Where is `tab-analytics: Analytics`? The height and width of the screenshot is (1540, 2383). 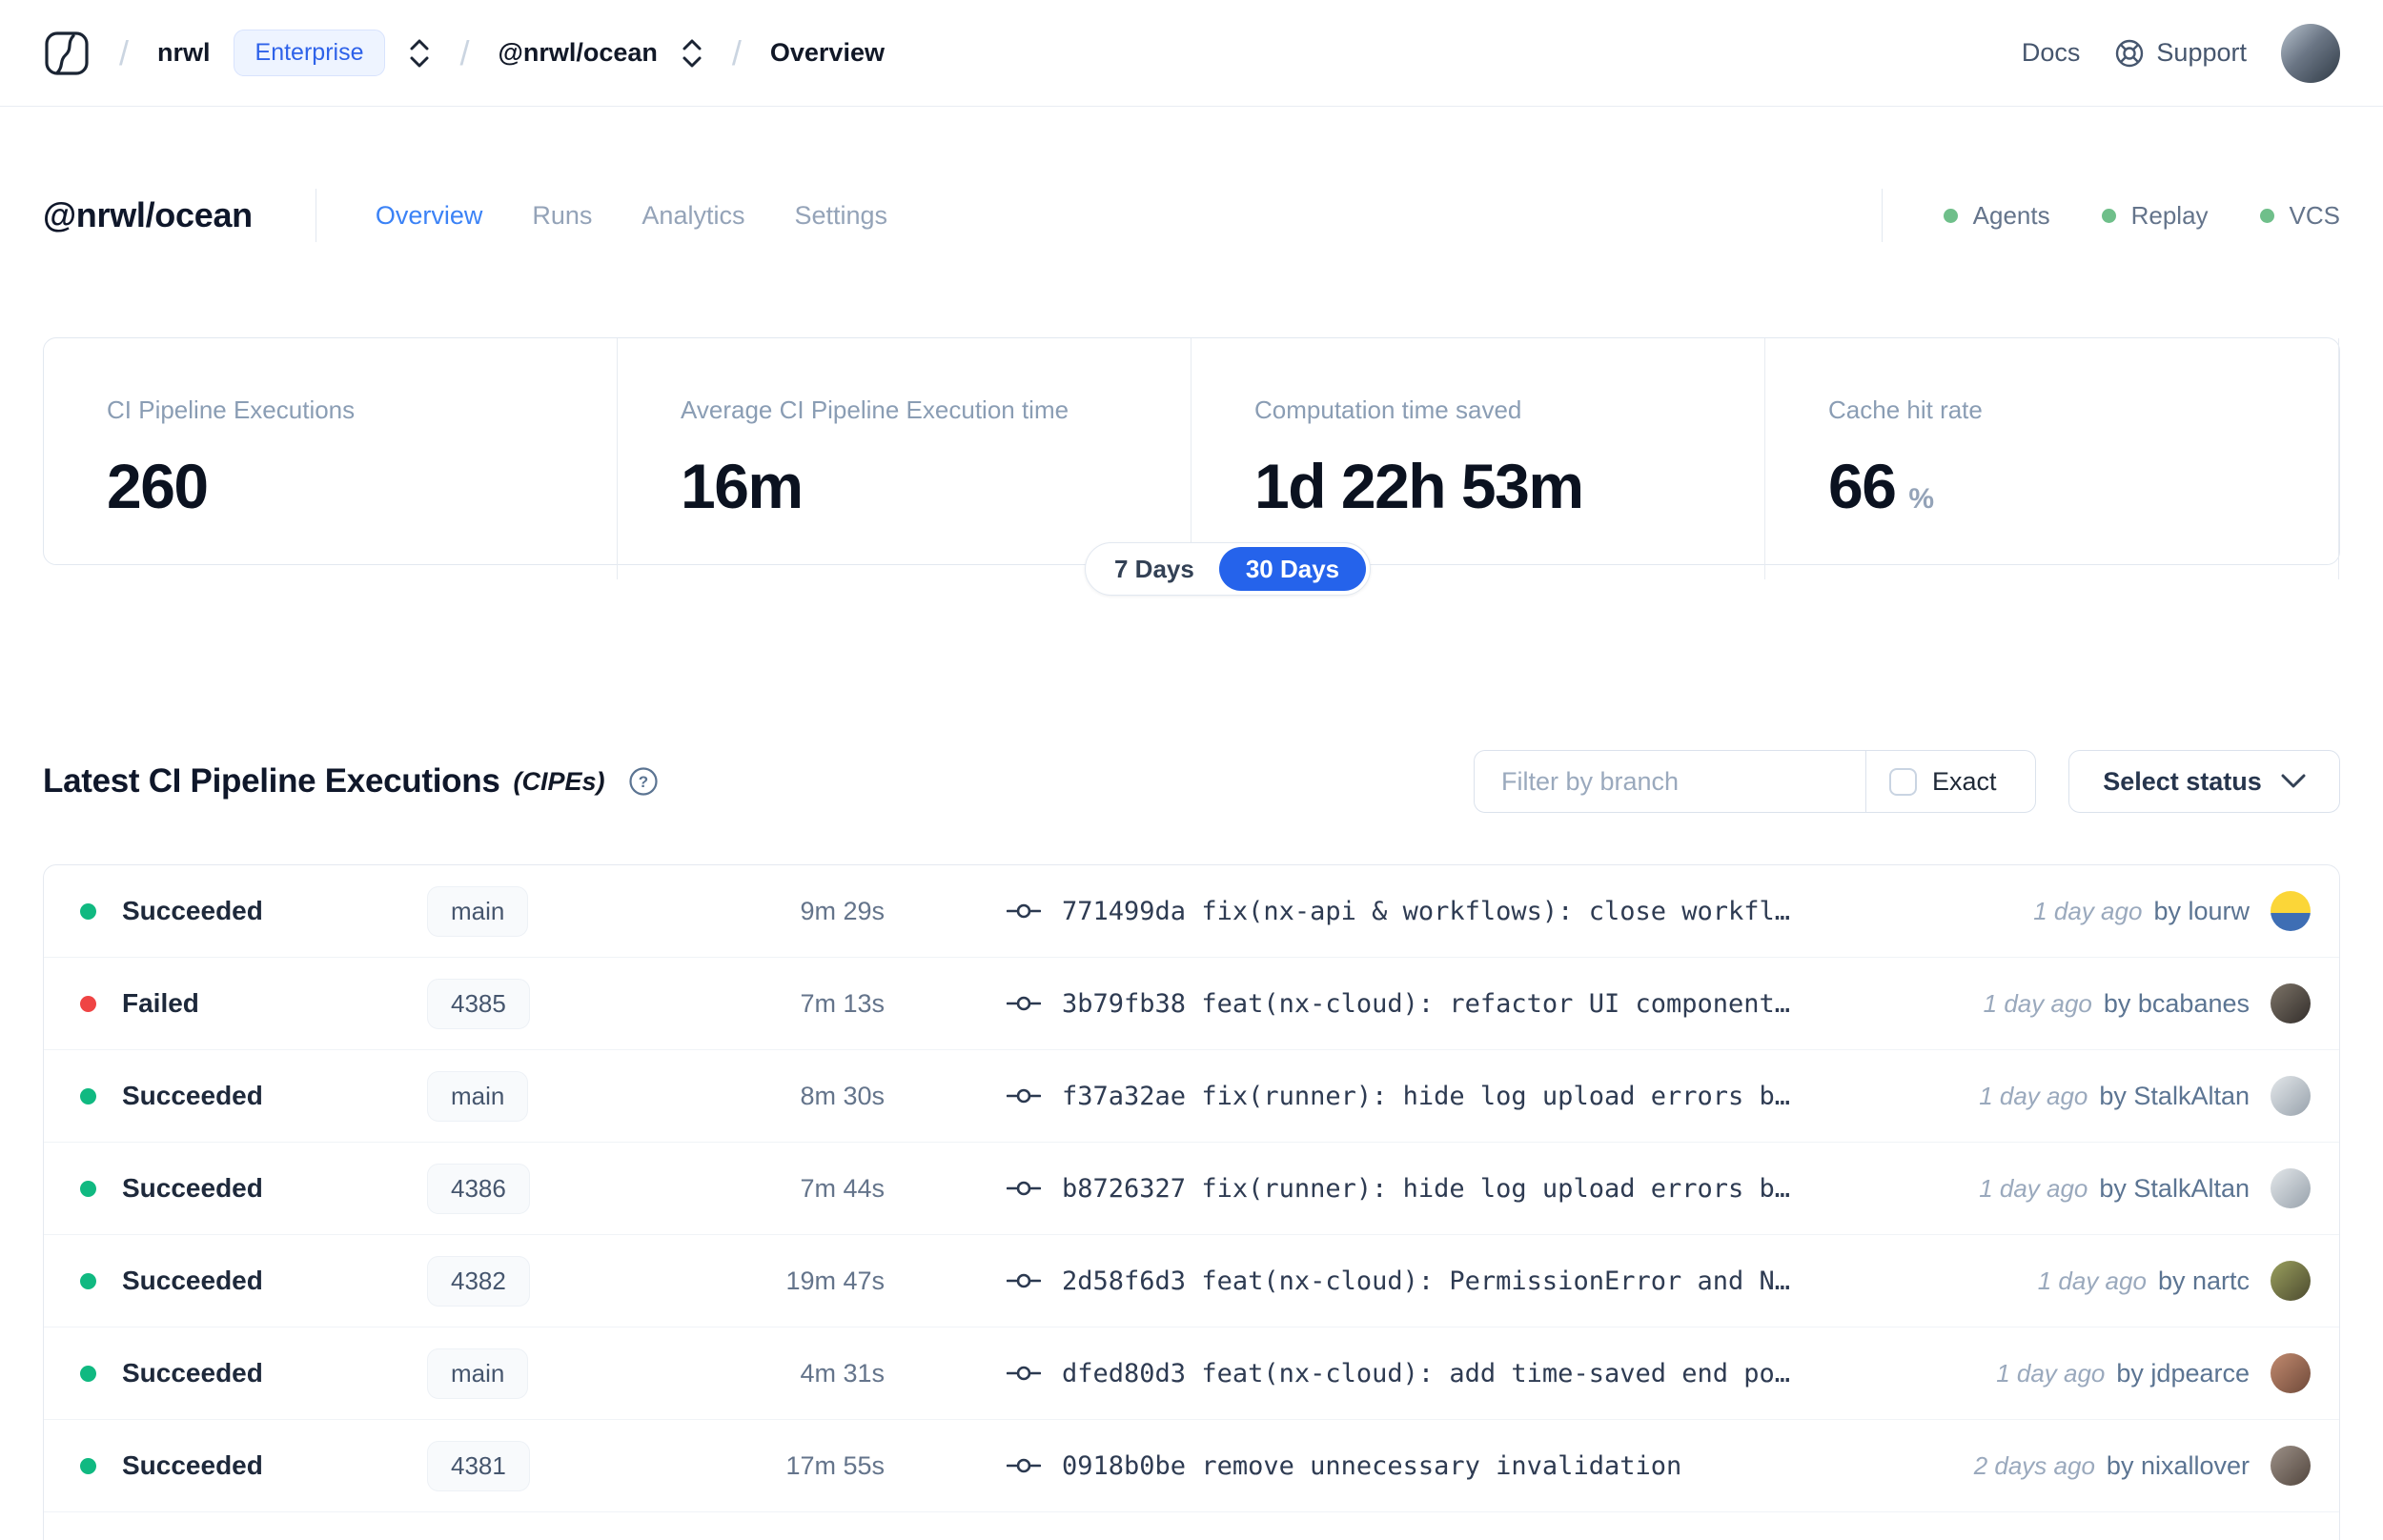 tab-analytics: Analytics is located at coordinates (693, 216).